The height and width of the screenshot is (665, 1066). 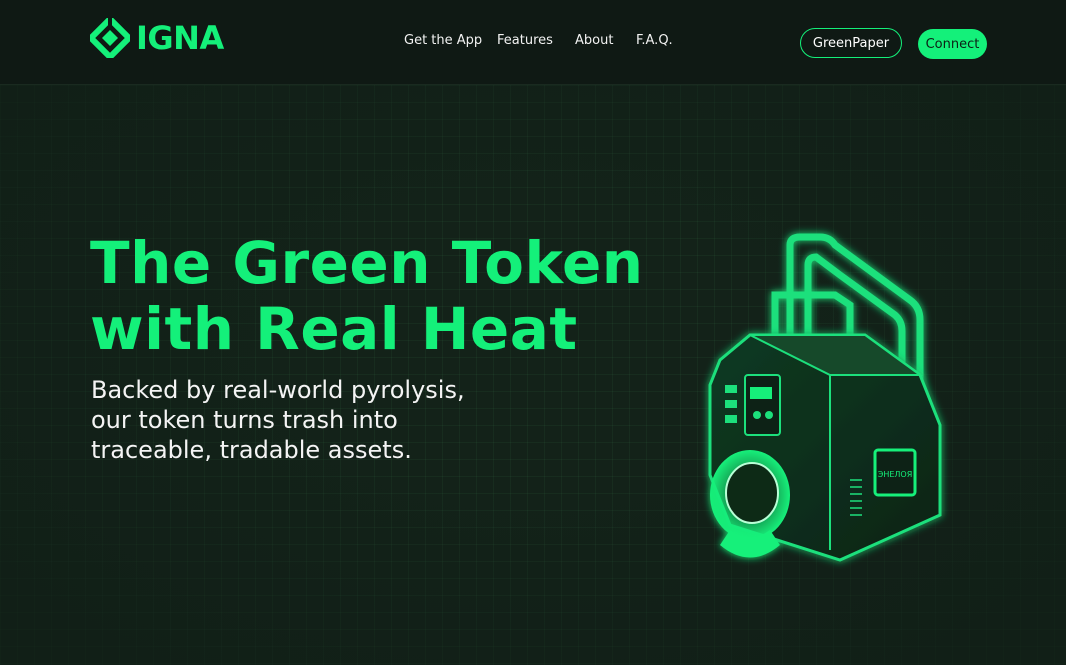 I want to click on brand-logo: IGNA, so click(x=157, y=38).